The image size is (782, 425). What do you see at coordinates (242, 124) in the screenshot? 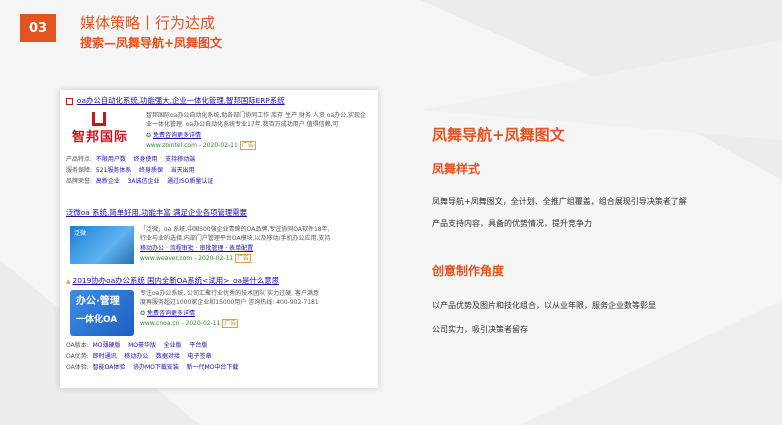
I see `result1-desc2: 业一体化管理. oa办公自动化系统专业17年,数百万成功用户 值得信赖,可` at bounding box center [242, 124].